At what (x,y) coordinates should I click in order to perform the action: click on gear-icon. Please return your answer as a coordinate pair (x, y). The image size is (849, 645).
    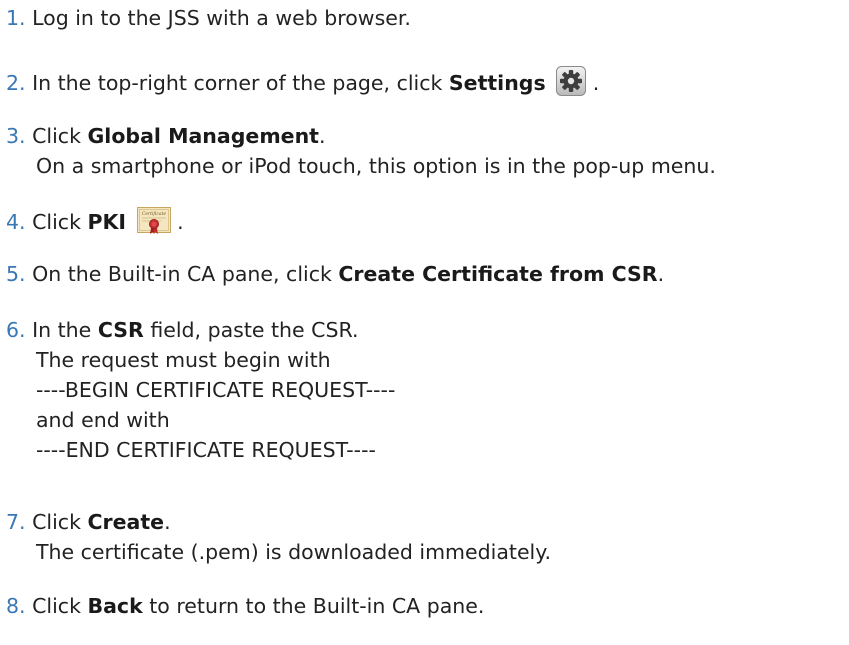
    Looking at the image, I should click on (571, 81).